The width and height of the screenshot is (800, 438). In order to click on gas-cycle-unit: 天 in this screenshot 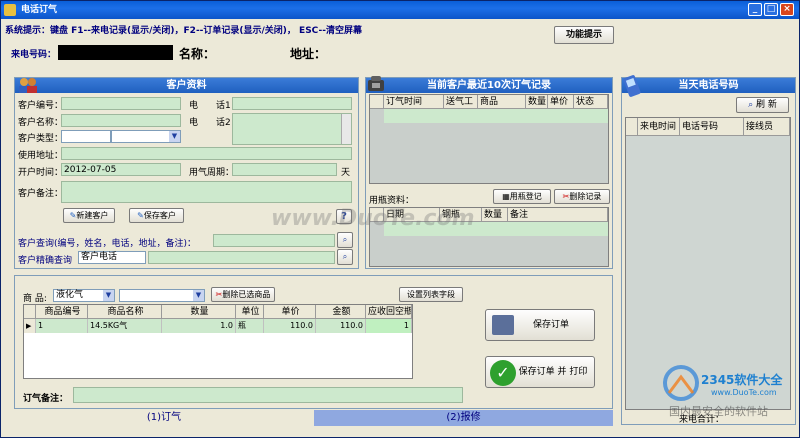, I will do `click(346, 173)`.